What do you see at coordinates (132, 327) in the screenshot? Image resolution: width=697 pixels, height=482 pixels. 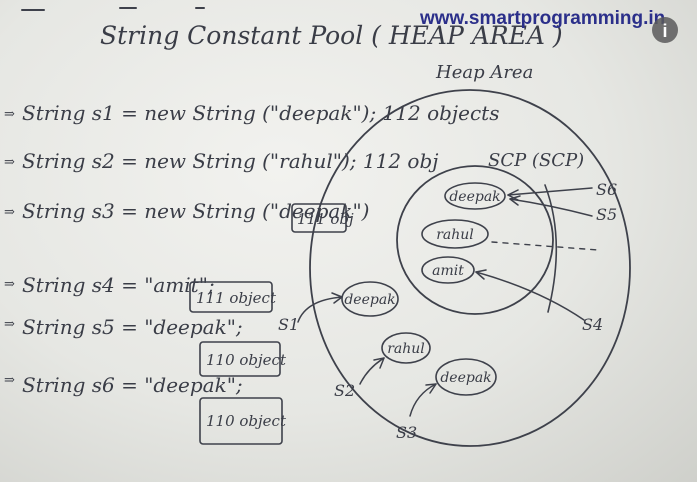 I see `statement-5: String s5 = "deepak";` at bounding box center [132, 327].